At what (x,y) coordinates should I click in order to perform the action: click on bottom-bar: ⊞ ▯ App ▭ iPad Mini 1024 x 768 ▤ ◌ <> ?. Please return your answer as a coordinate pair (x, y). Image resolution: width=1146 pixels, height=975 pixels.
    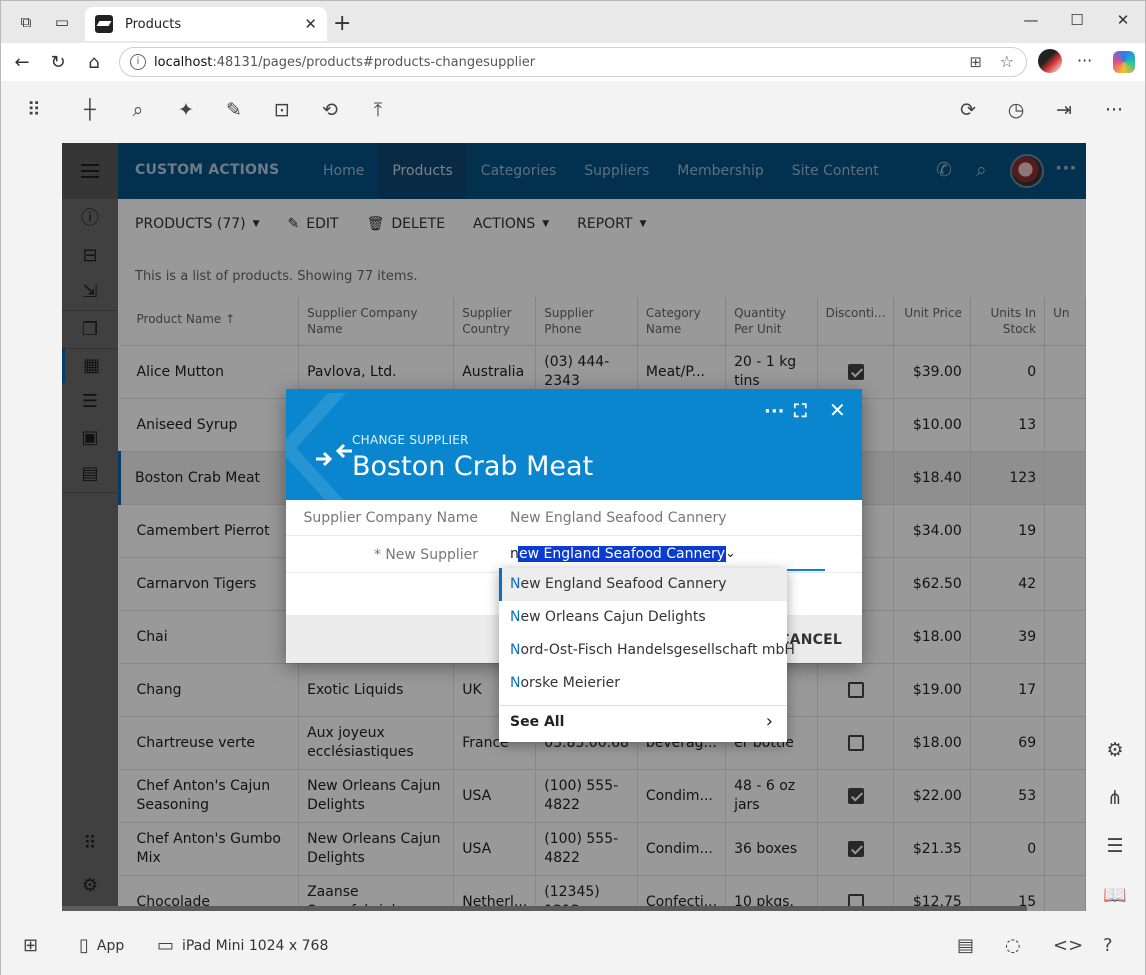
    Looking at the image, I should click on (573, 948).